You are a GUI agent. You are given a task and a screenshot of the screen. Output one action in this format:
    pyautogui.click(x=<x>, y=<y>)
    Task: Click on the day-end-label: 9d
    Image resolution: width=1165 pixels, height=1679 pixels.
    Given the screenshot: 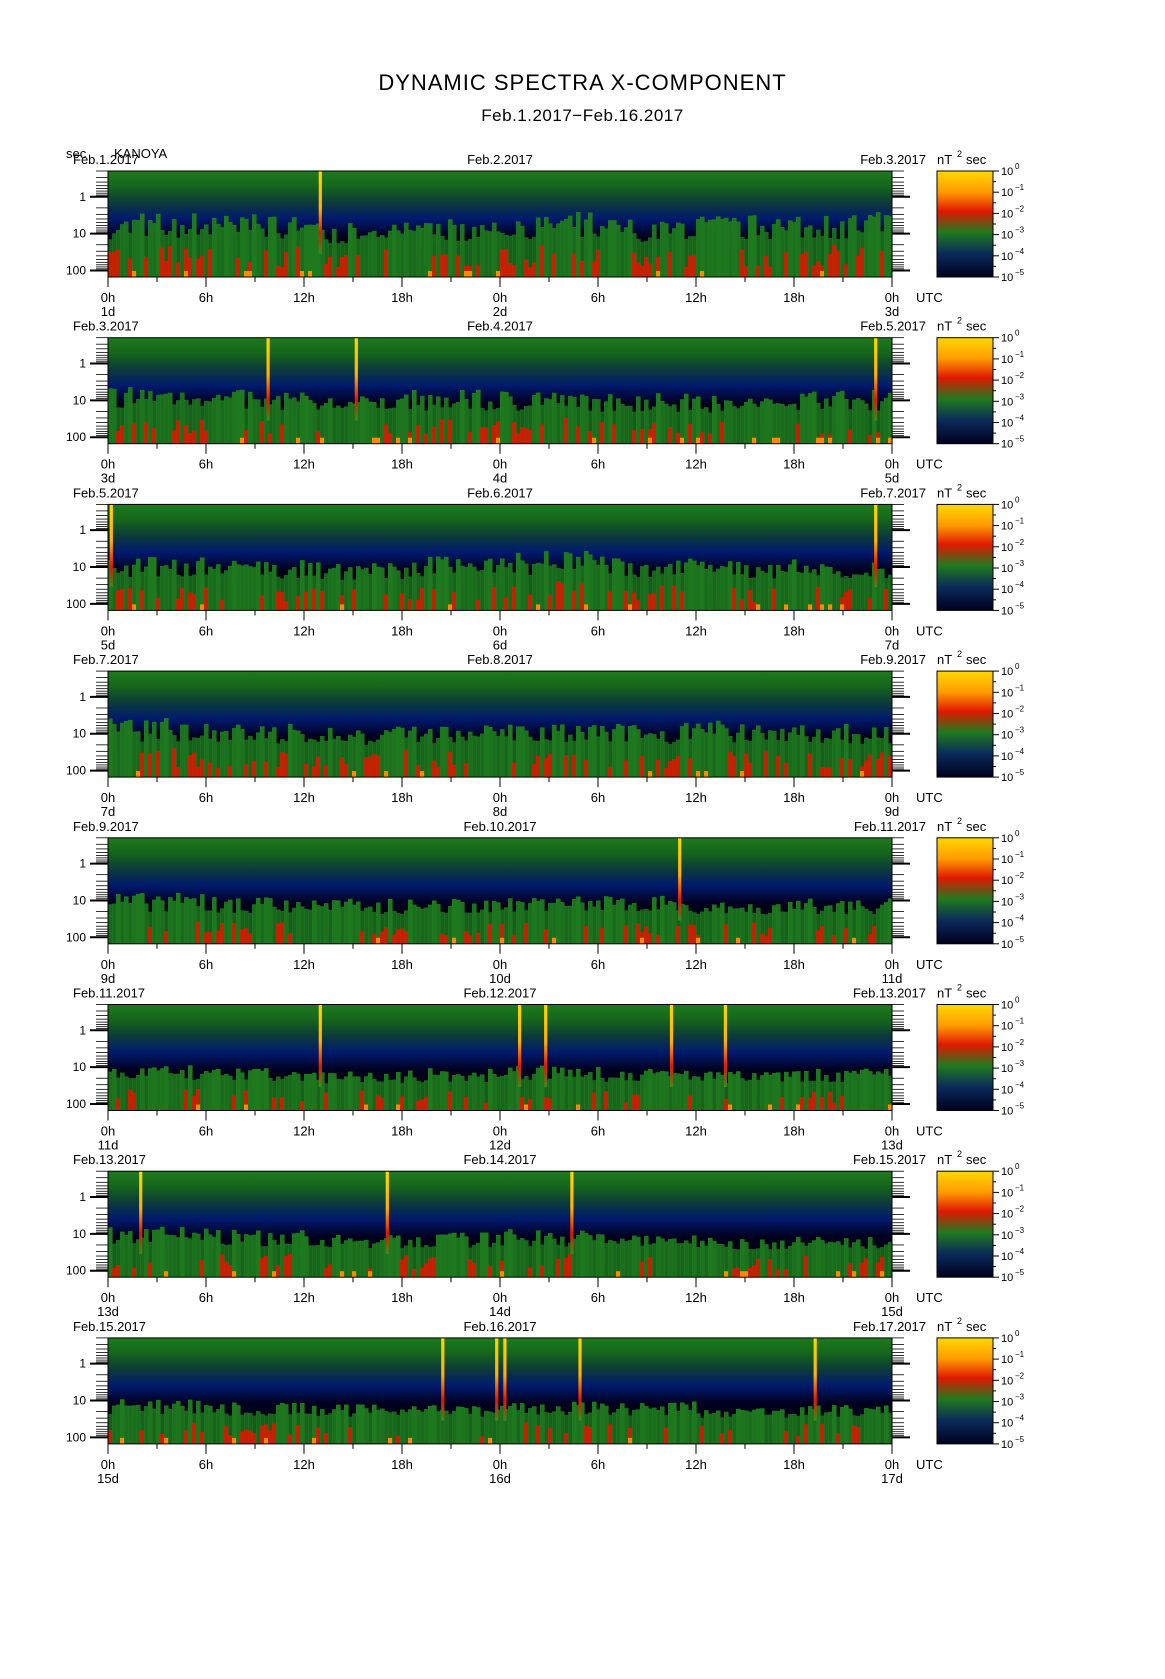 What is the action you would take?
    pyautogui.click(x=892, y=811)
    